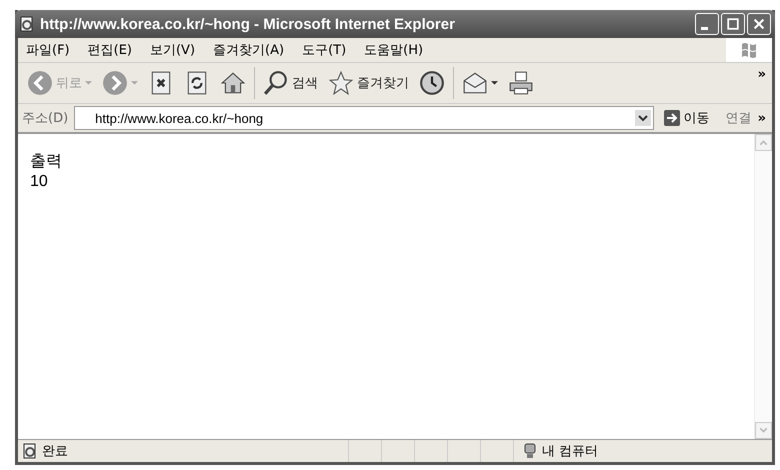 This screenshot has height=470, width=780. I want to click on search-button: 검색, so click(290, 83).